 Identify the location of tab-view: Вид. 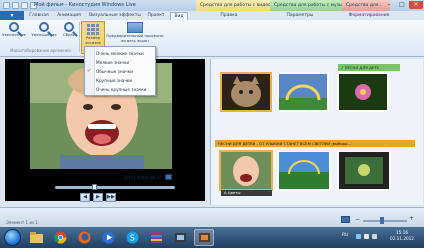
(179, 16).